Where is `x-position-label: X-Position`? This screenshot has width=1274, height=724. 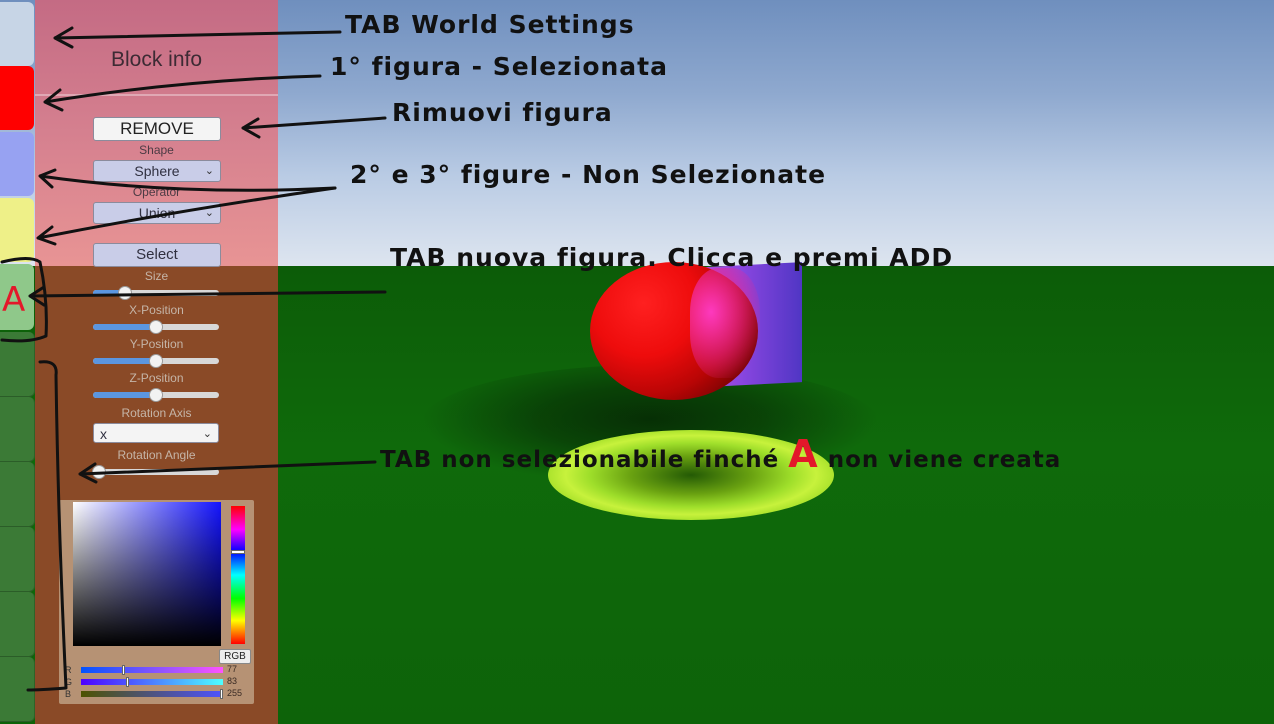 x-position-label: X-Position is located at coordinates (156, 310).